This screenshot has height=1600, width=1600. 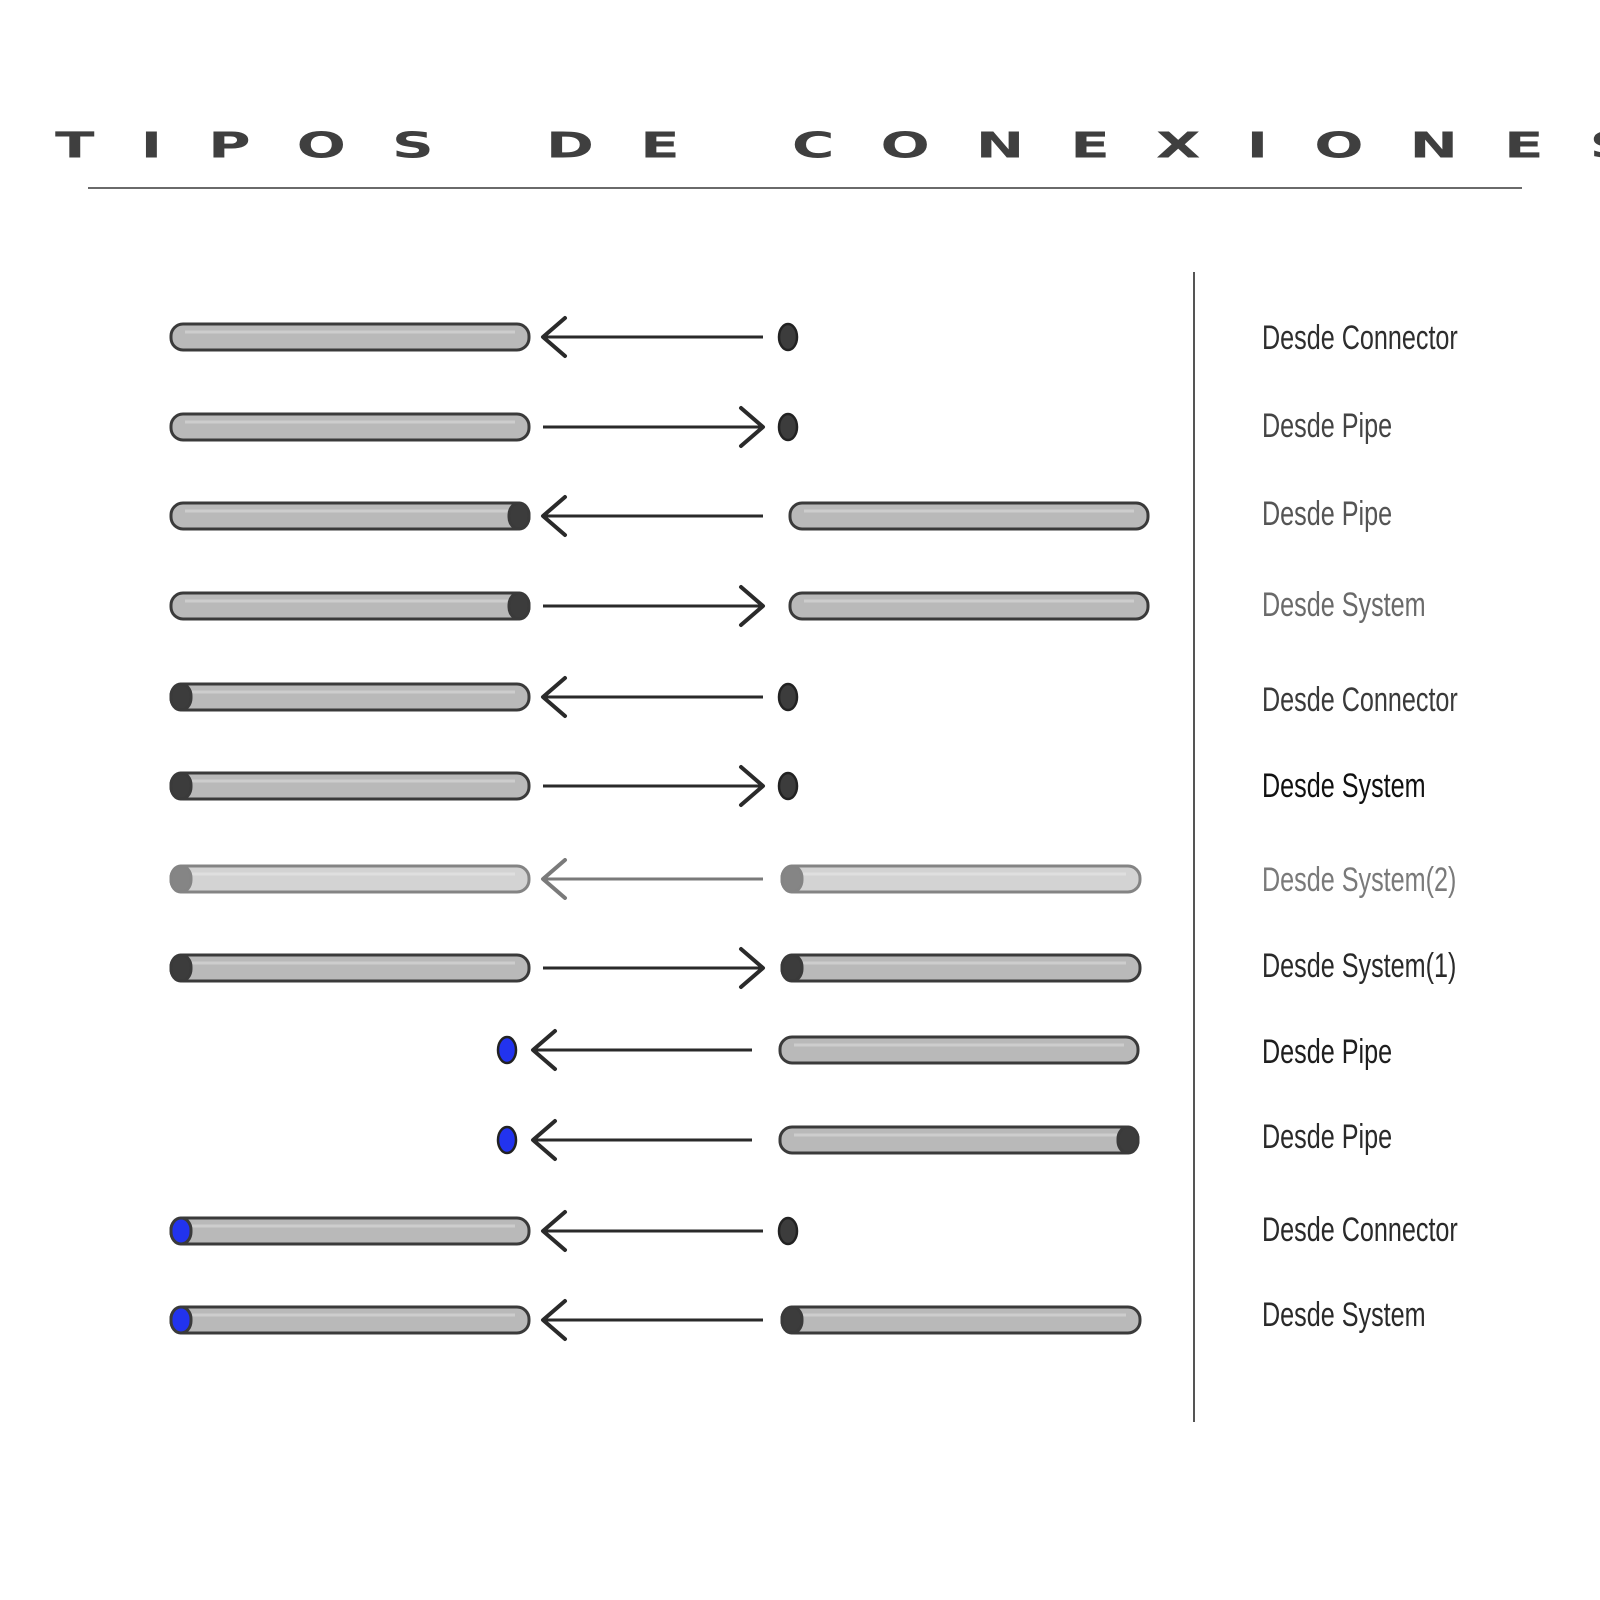 I want to click on row-label: Desde System(2), so click(x=1359, y=880).